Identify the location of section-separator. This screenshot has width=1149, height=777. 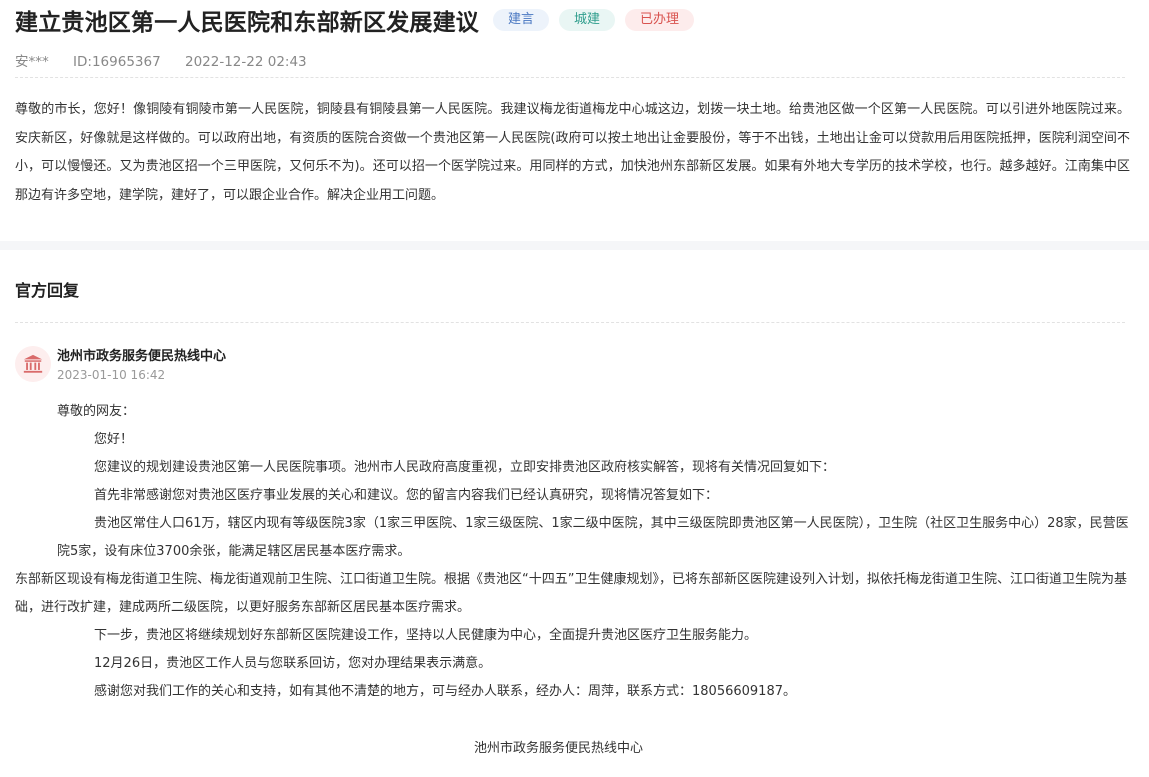
(574, 245).